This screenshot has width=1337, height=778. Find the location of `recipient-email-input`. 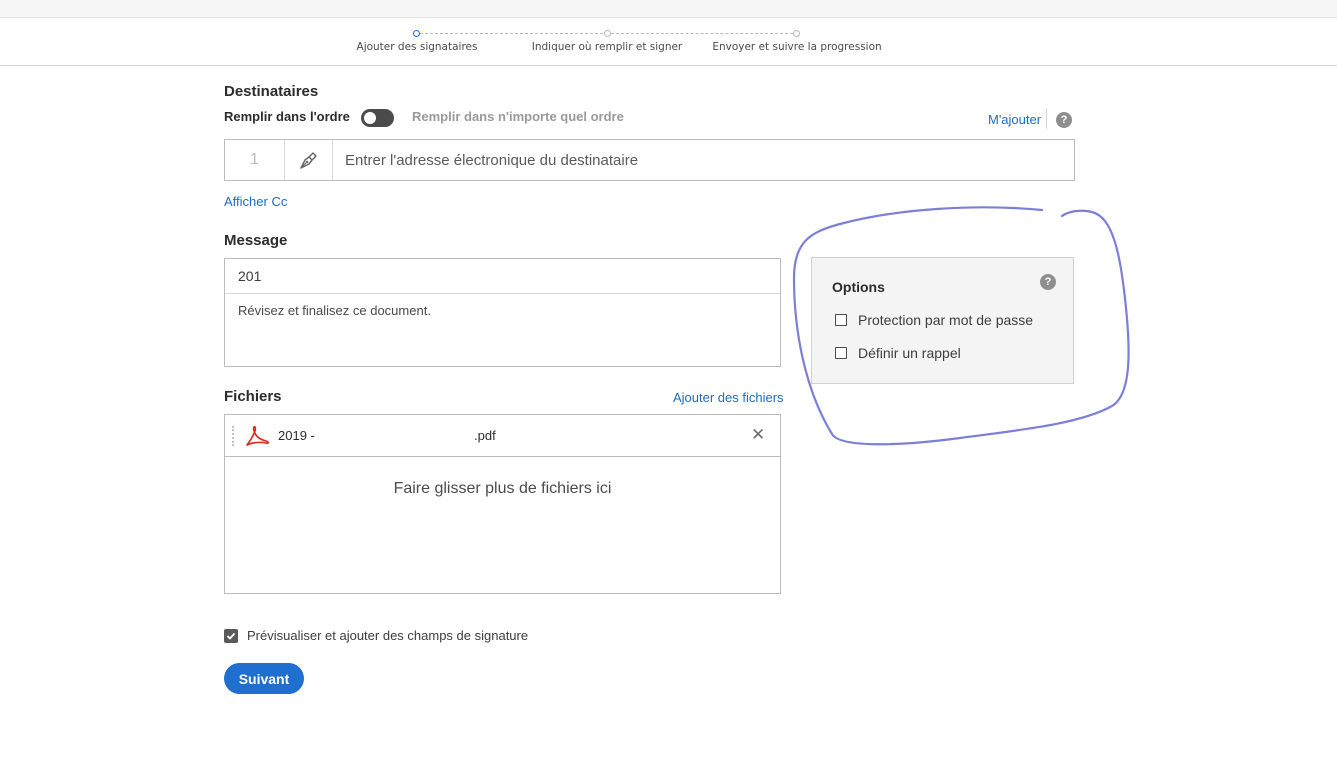

recipient-email-input is located at coordinates (695, 160).